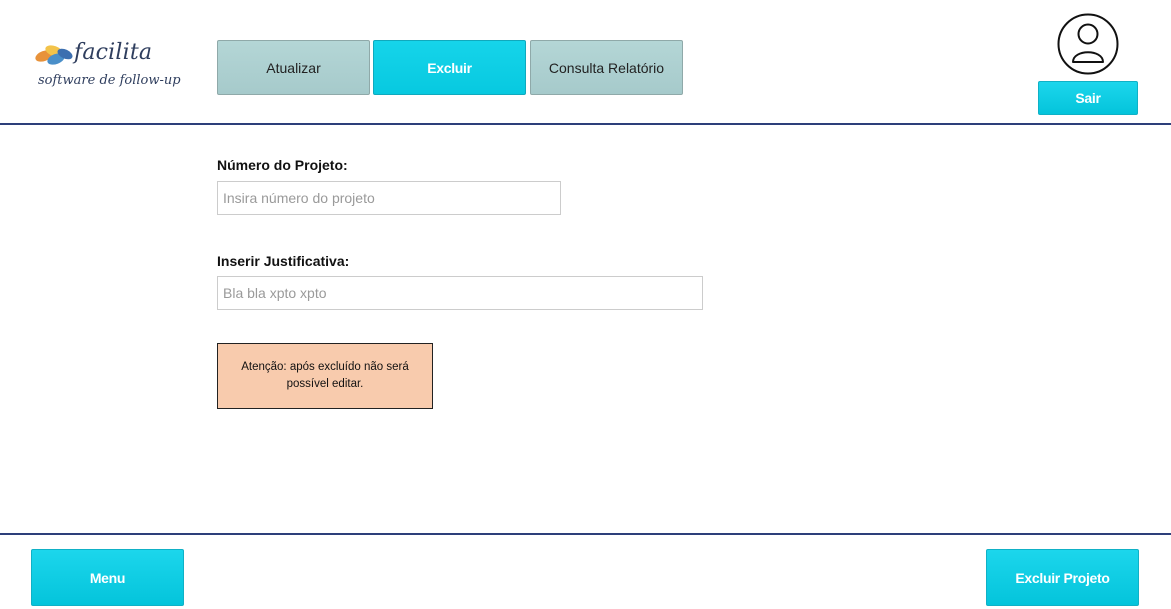 The width and height of the screenshot is (1171, 609). I want to click on project-number-label: Número do Projeto:, so click(282, 165).